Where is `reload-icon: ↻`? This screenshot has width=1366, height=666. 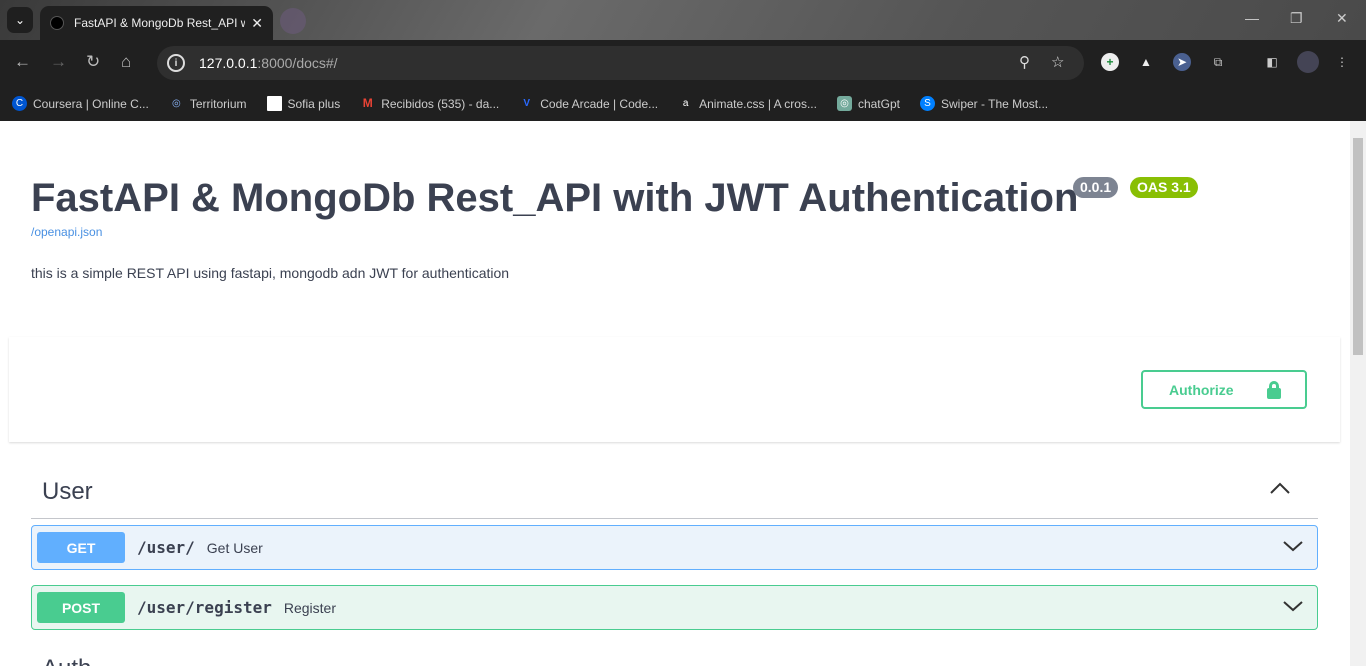 reload-icon: ↻ is located at coordinates (93, 62).